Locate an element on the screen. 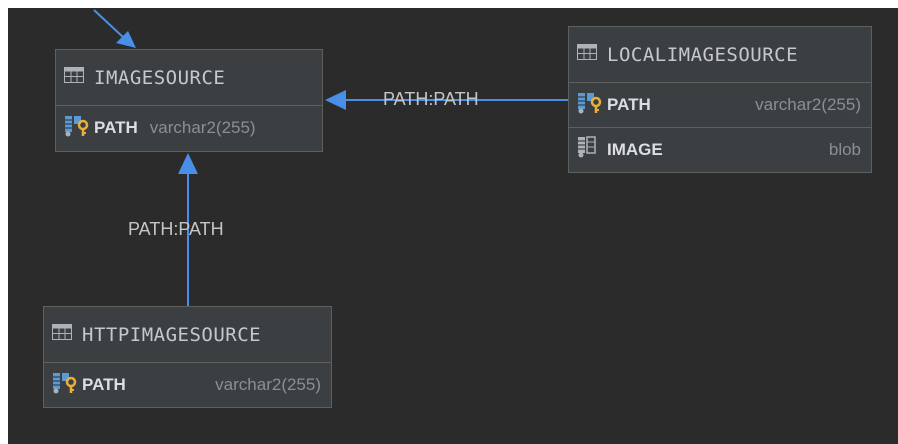  relation-label-http-to-image: PATH:PATH is located at coordinates (176, 229).